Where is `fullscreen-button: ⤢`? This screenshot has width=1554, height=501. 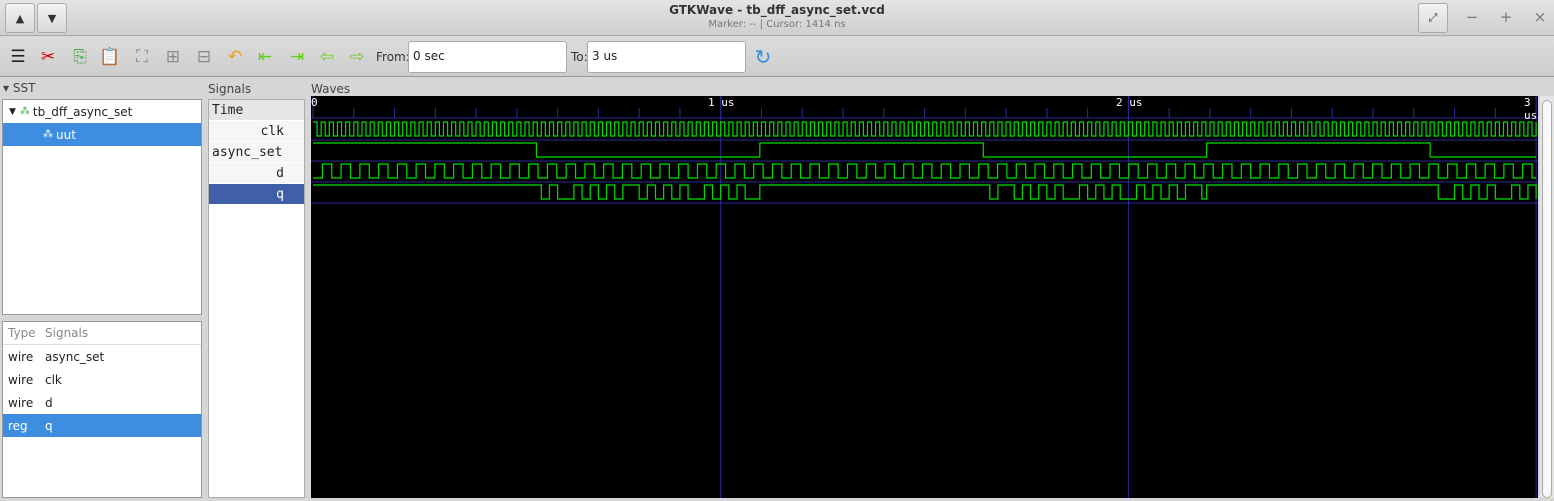 fullscreen-button: ⤢ is located at coordinates (1433, 18).